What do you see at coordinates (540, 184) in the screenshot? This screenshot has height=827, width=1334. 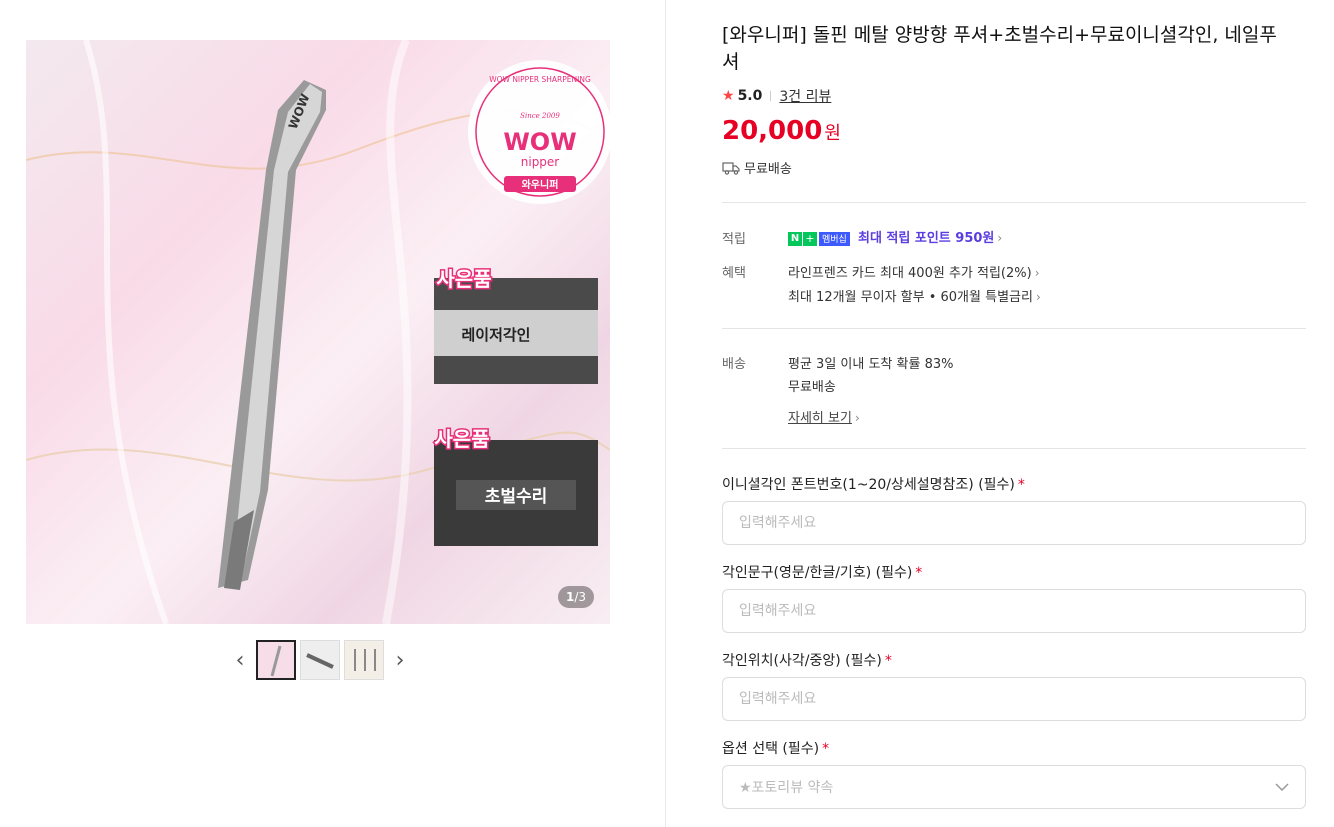 I see `badge-kr: 와우니퍼` at bounding box center [540, 184].